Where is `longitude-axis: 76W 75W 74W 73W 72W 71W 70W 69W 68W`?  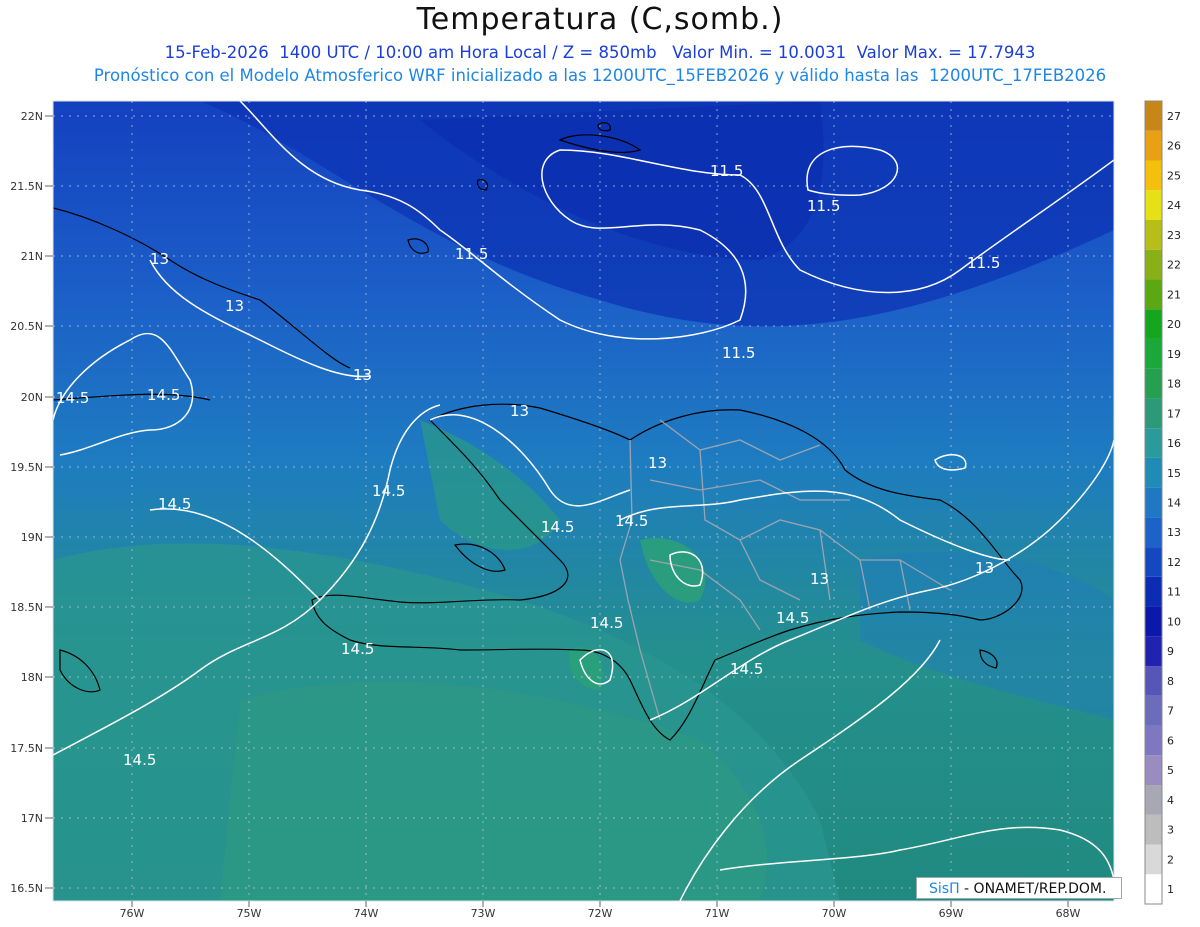 longitude-axis: 76W 75W 74W 73W 72W 71W 70W 69W 68W is located at coordinates (600, 913).